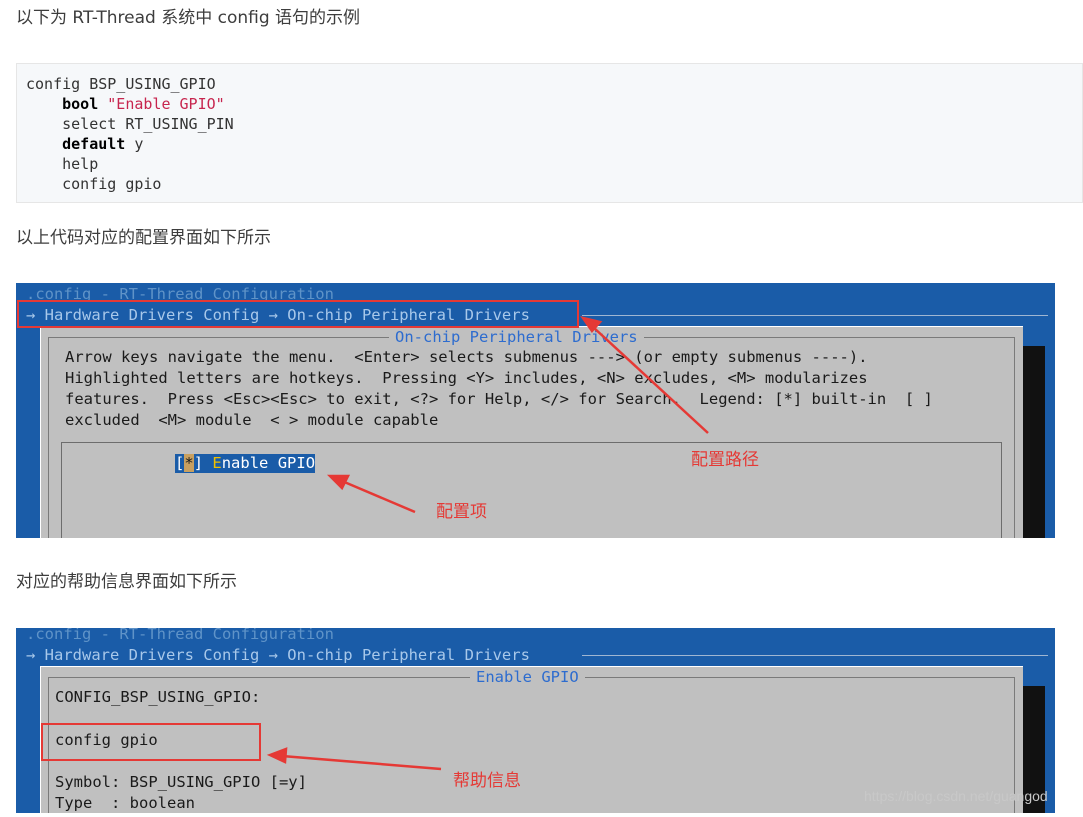 This screenshot has width=1083, height=817. Describe the element at coordinates (180, 463) in the screenshot. I see `checkbox-open: [` at that location.